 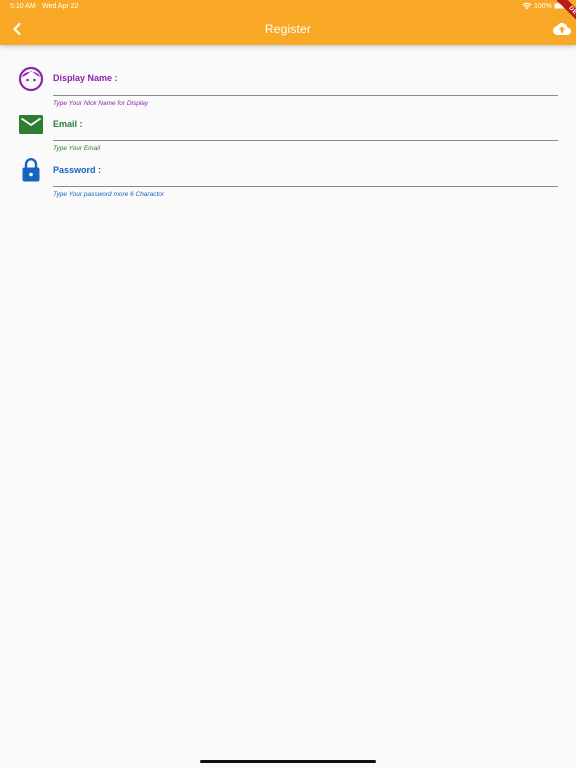 What do you see at coordinates (527, 6) in the screenshot?
I see `wifi-icon` at bounding box center [527, 6].